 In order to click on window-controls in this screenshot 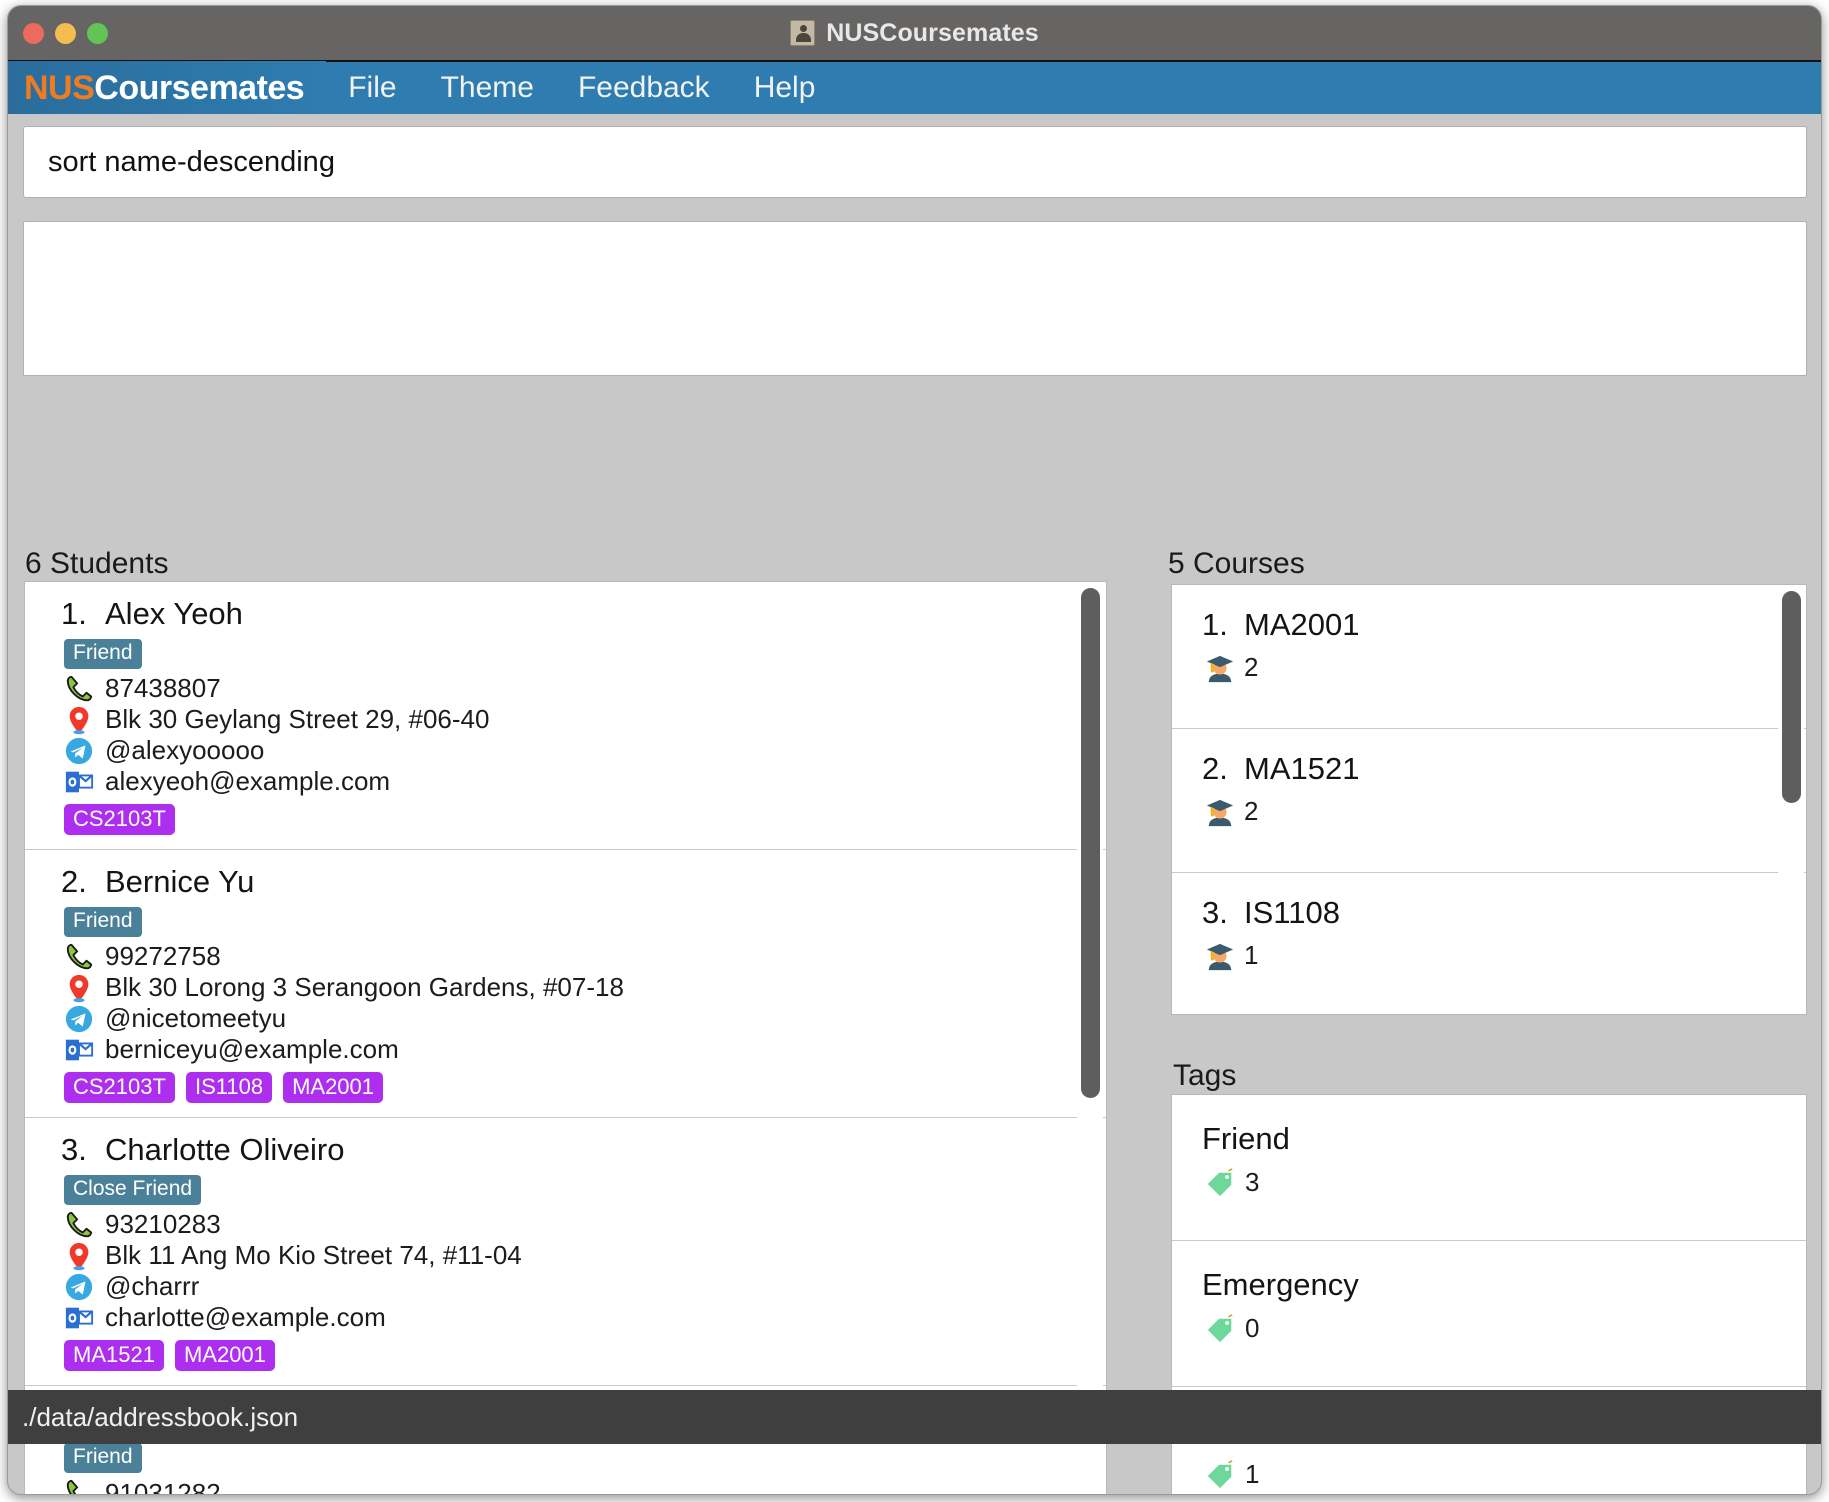, I will do `click(65, 33)`.